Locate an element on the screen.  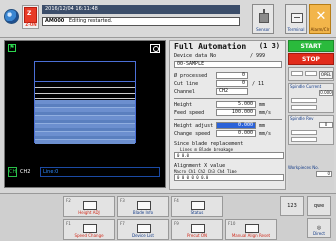
keyboard-button: qwe is located at coordinates (319, 206).